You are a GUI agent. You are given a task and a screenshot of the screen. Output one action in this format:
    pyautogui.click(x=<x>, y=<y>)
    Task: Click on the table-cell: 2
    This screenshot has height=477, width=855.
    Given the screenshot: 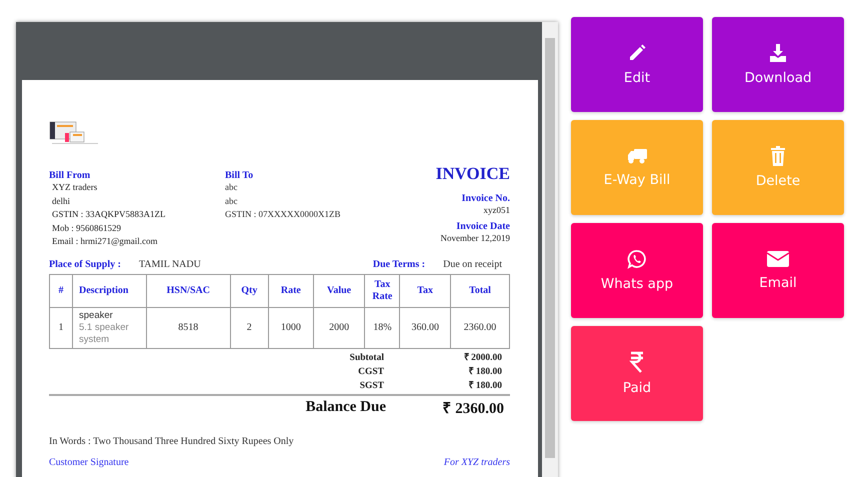 What is the action you would take?
    pyautogui.click(x=249, y=327)
    